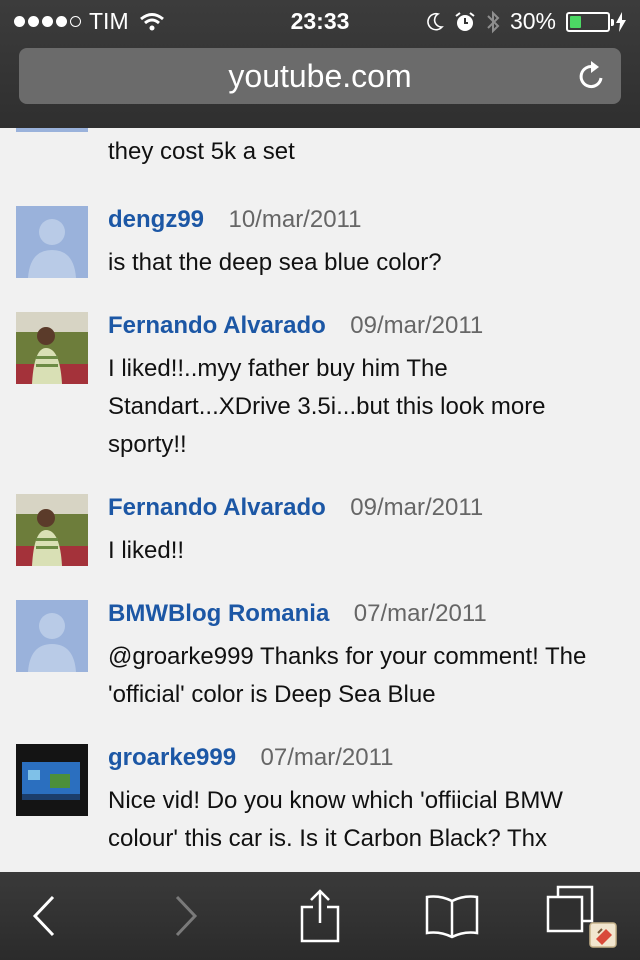 Image resolution: width=640 pixels, height=960 pixels. What do you see at coordinates (156, 219) in the screenshot?
I see `comment-author: dengz99` at bounding box center [156, 219].